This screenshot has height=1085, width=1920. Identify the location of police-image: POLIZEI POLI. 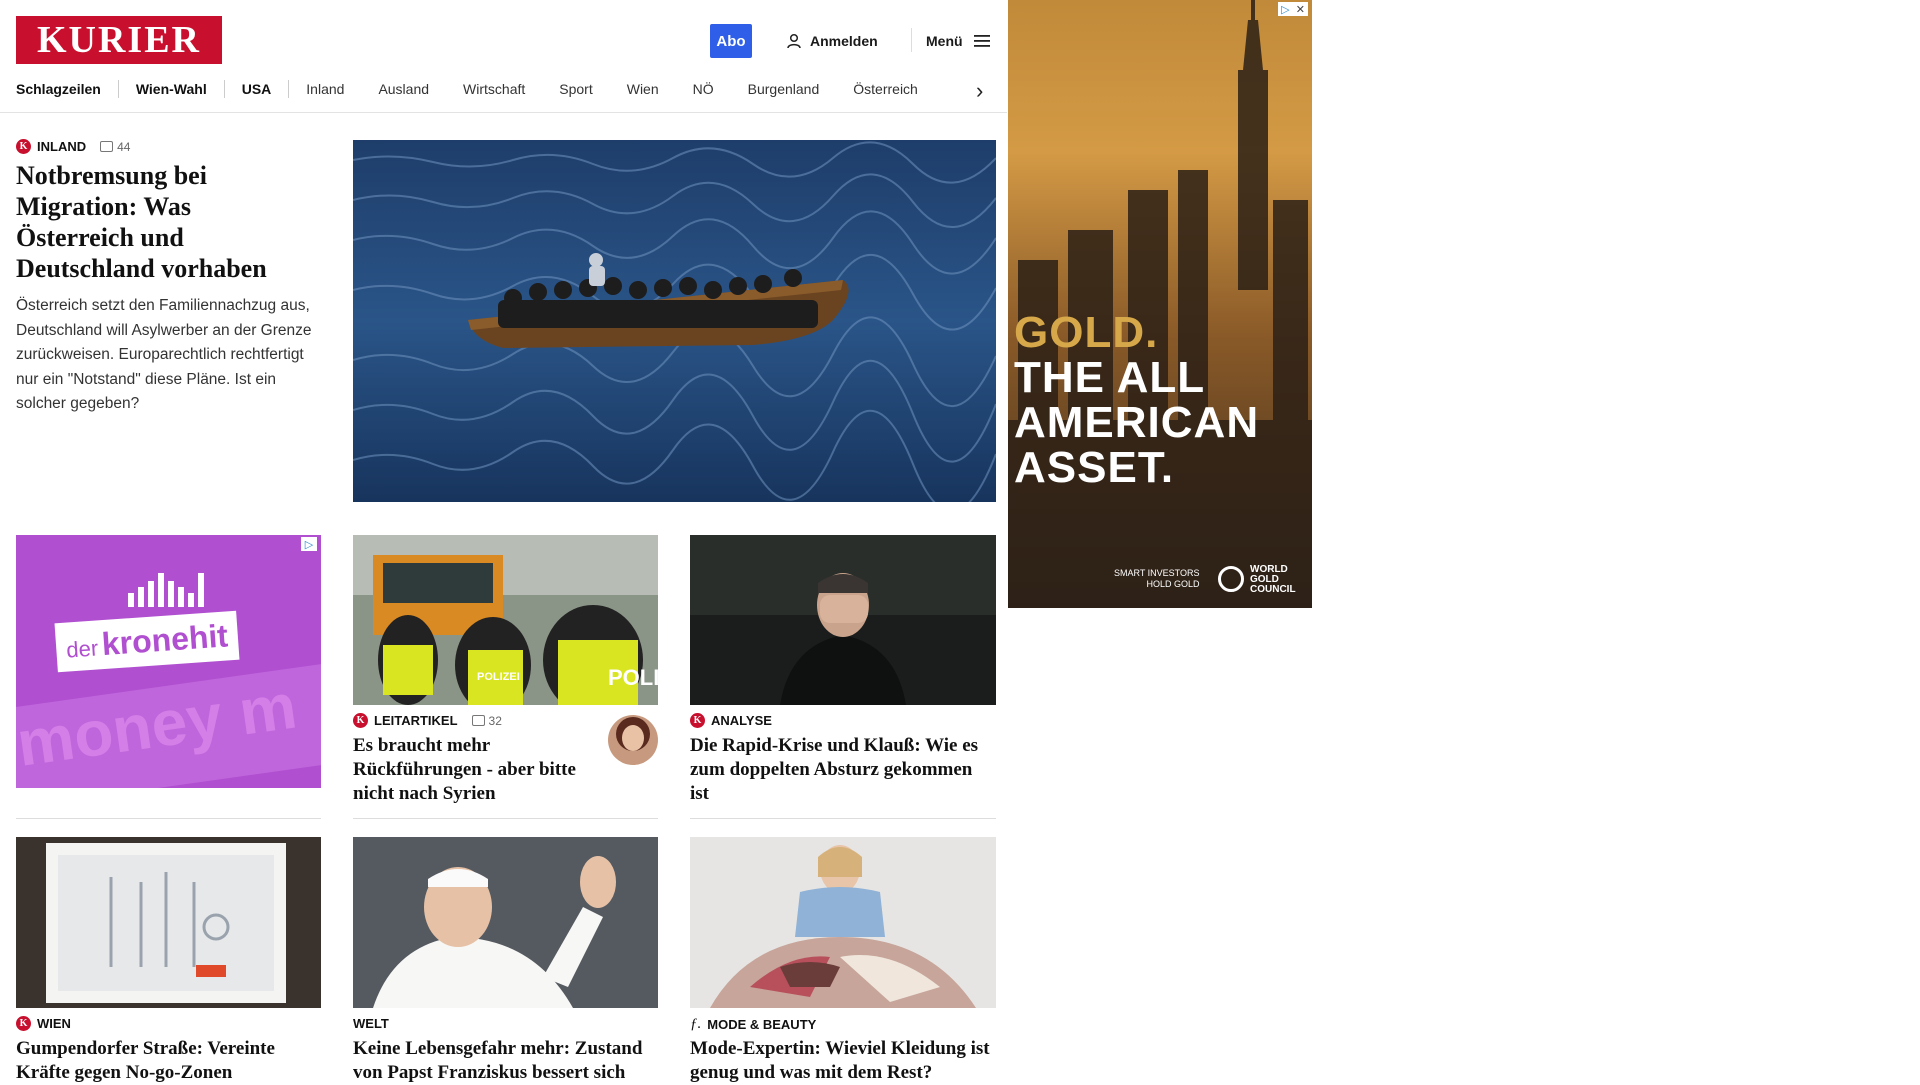
(505, 620).